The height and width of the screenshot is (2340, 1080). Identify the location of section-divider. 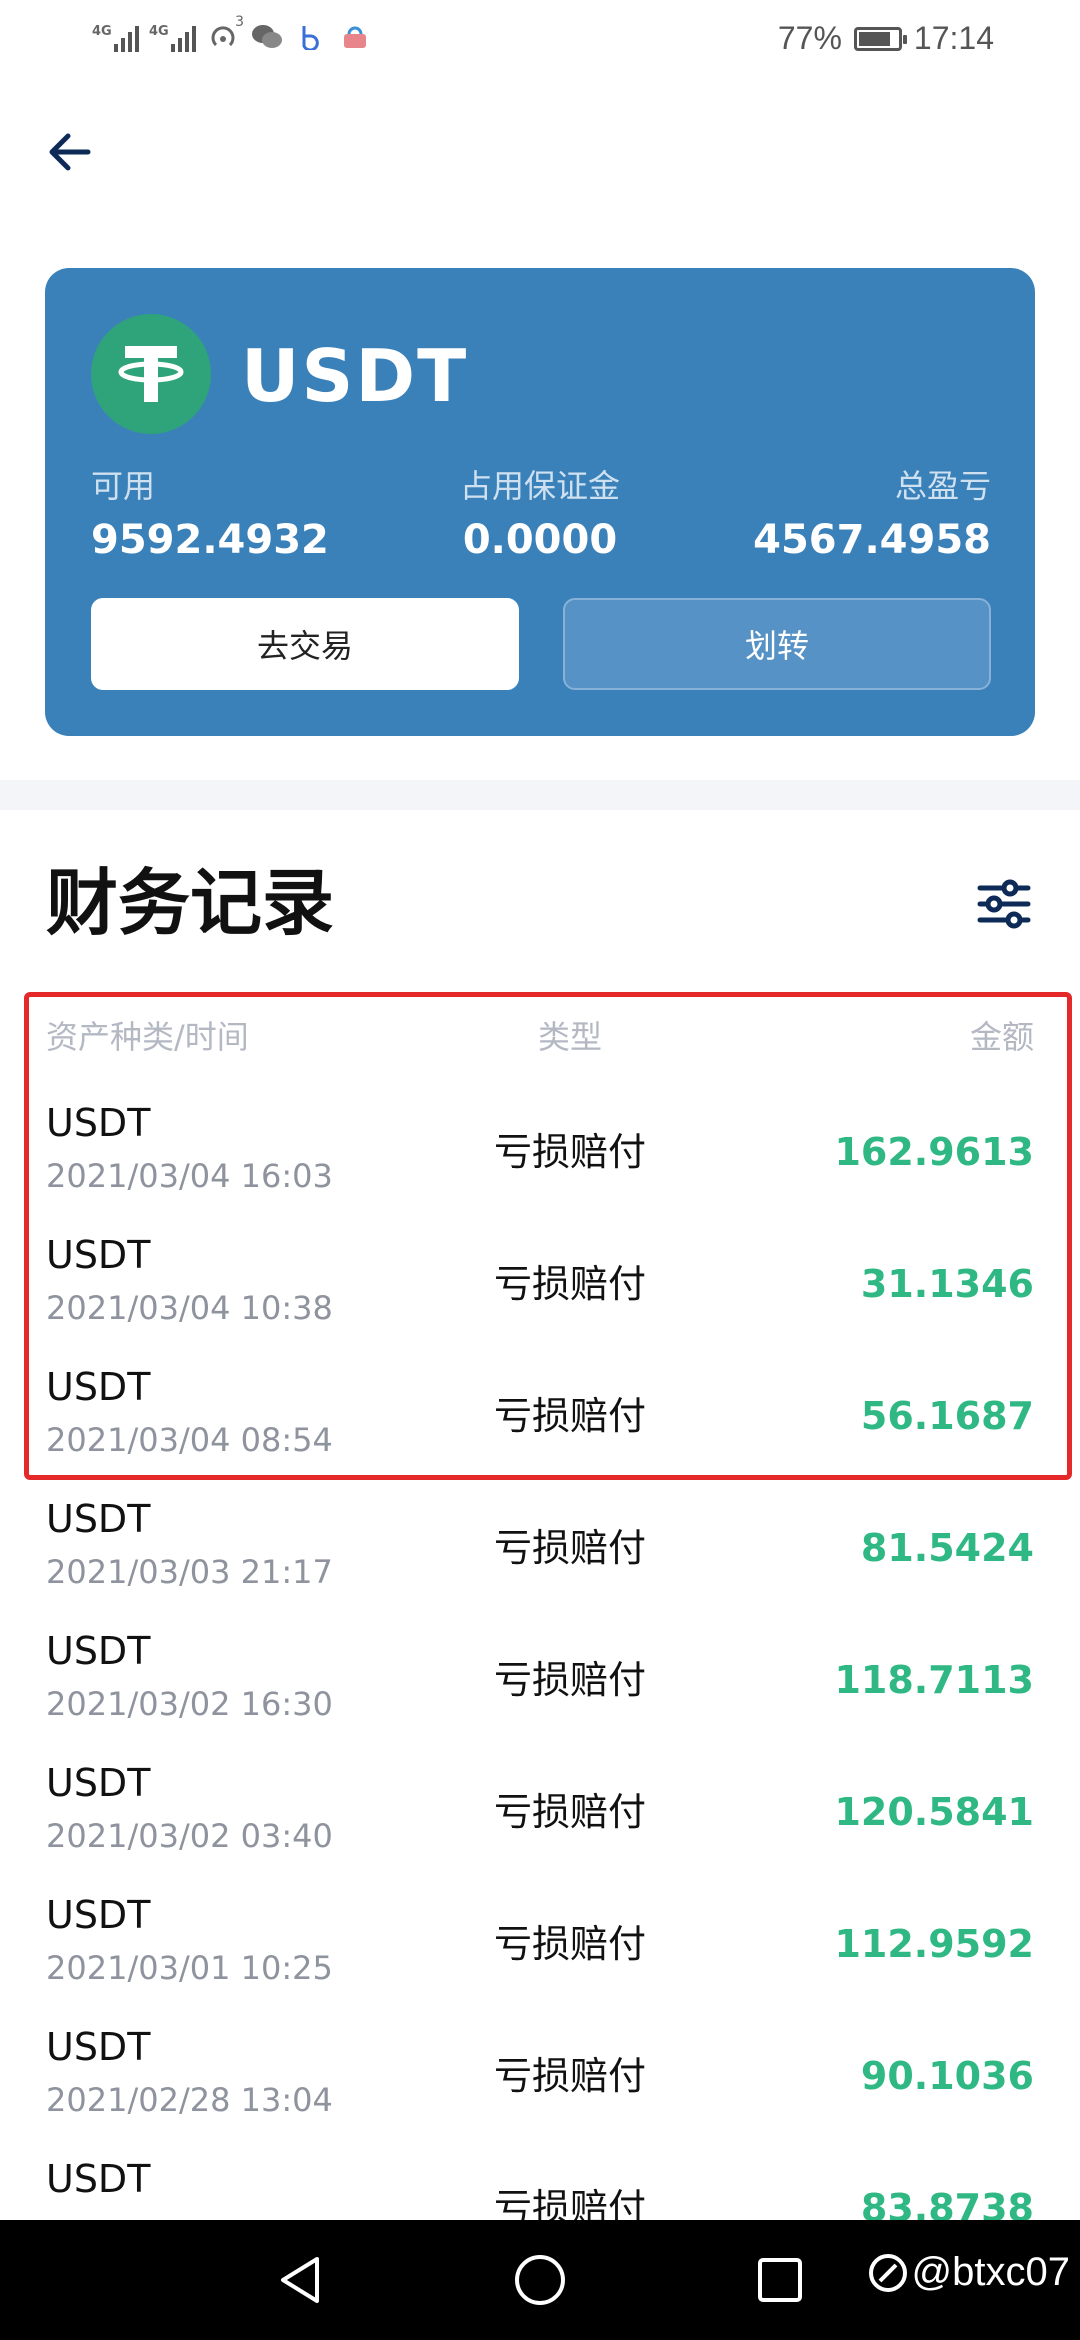
(540, 795).